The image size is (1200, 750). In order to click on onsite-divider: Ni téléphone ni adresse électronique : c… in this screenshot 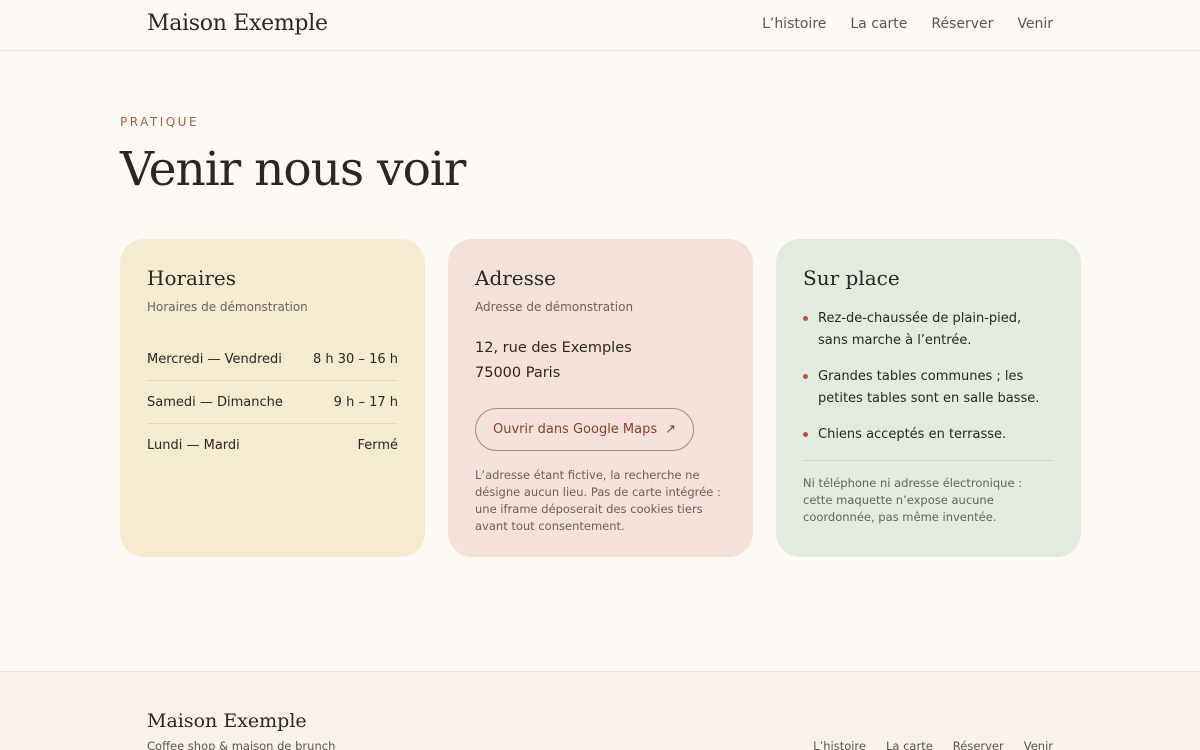, I will do `click(928, 493)`.